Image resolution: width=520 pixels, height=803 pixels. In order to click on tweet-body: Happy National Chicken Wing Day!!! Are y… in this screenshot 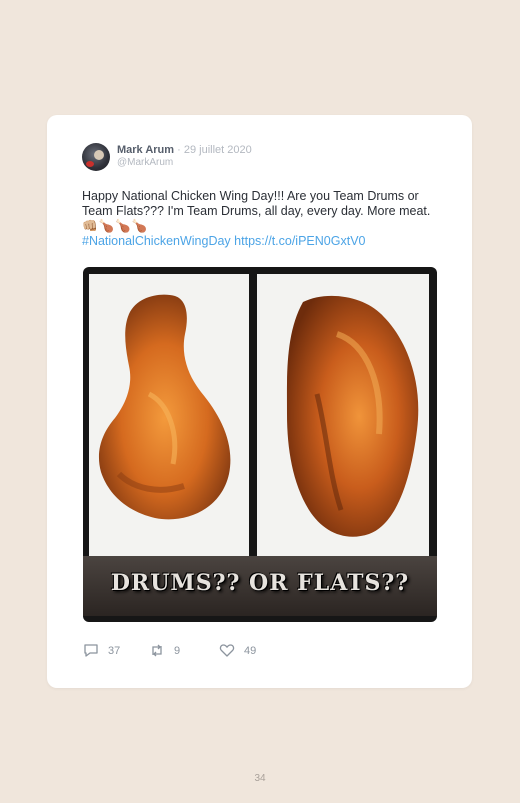, I will do `click(256, 203)`.